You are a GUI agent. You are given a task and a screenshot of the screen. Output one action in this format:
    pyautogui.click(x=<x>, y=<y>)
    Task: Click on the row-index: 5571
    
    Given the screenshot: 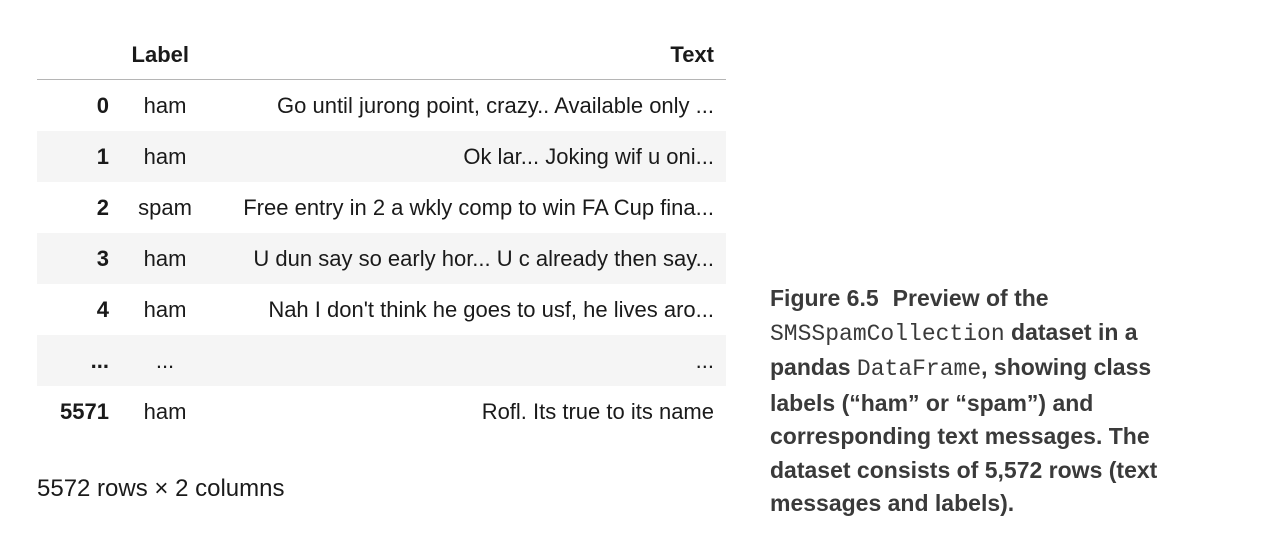 What is the action you would take?
    pyautogui.click(x=84, y=411)
    